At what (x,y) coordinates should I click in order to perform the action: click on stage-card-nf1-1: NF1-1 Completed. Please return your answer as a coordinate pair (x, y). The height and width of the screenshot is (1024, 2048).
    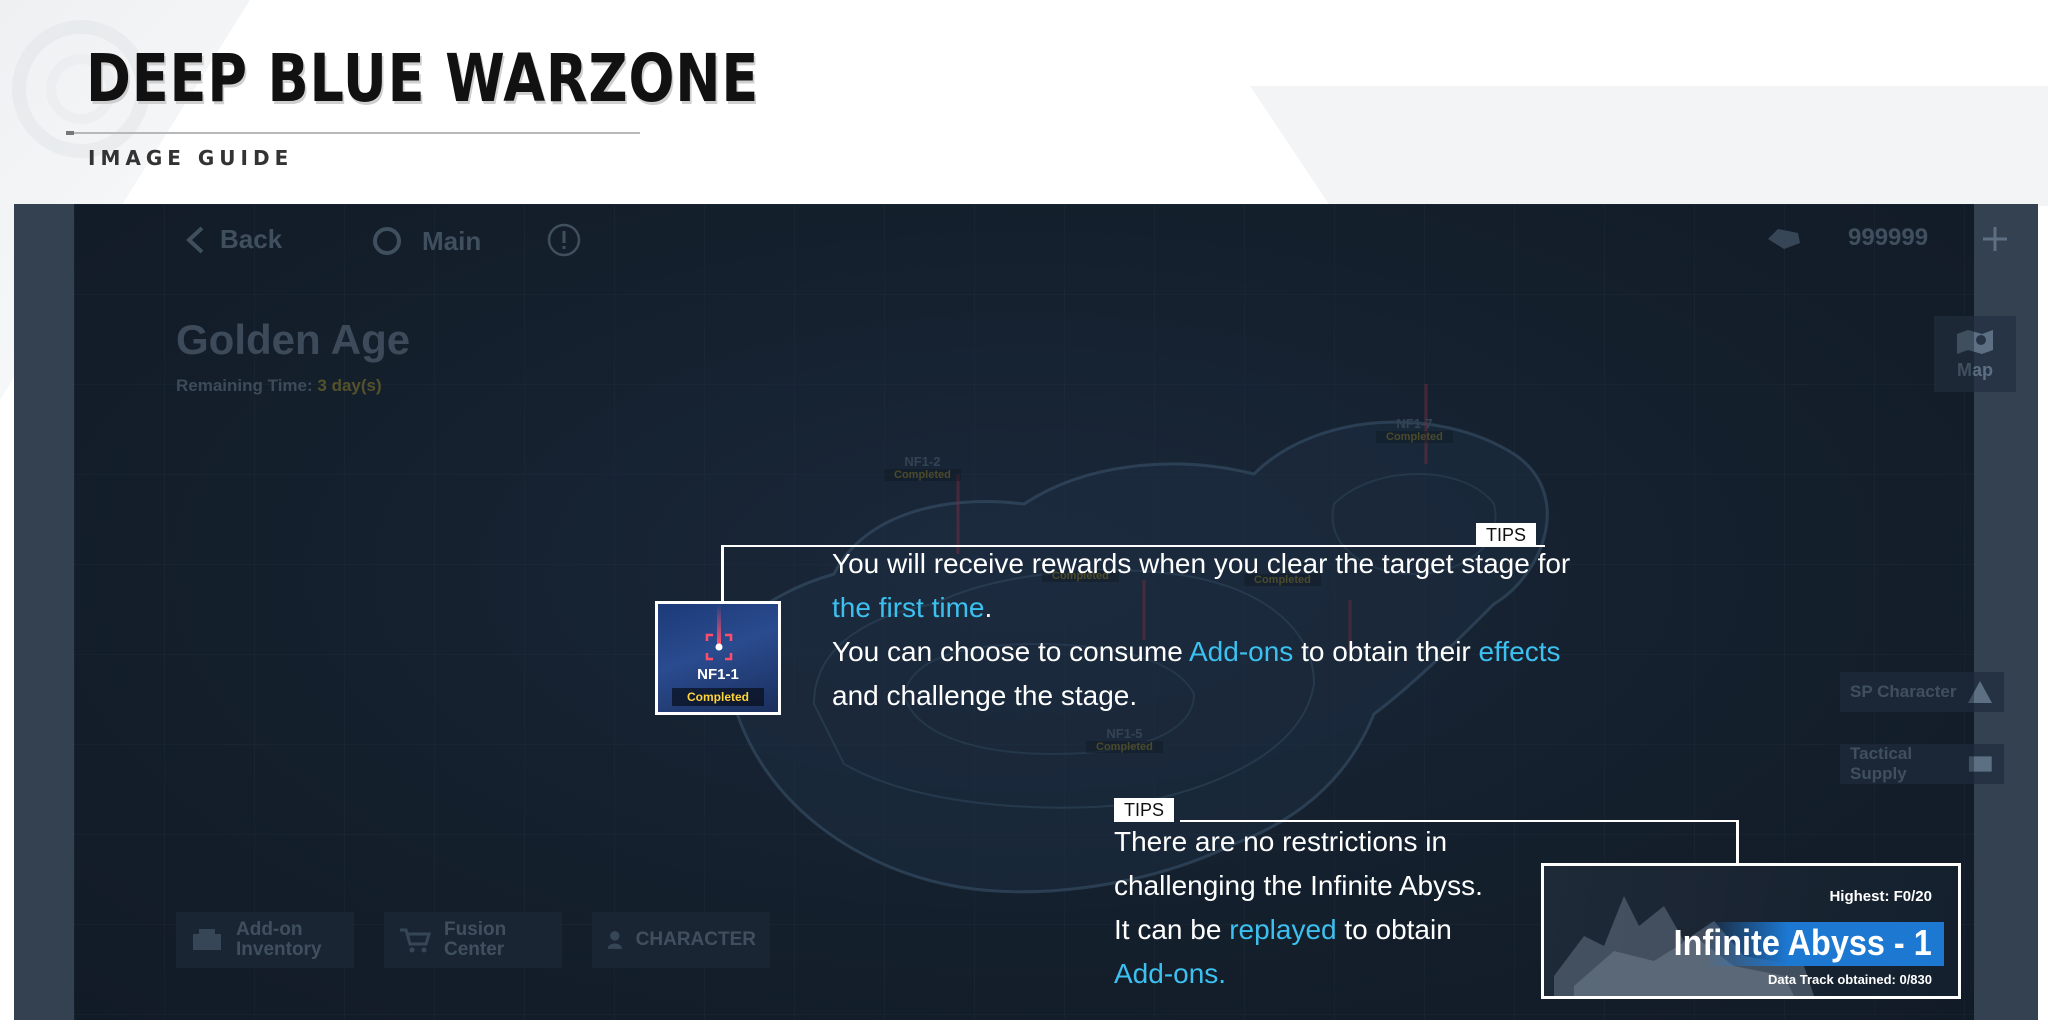
    Looking at the image, I should click on (718, 658).